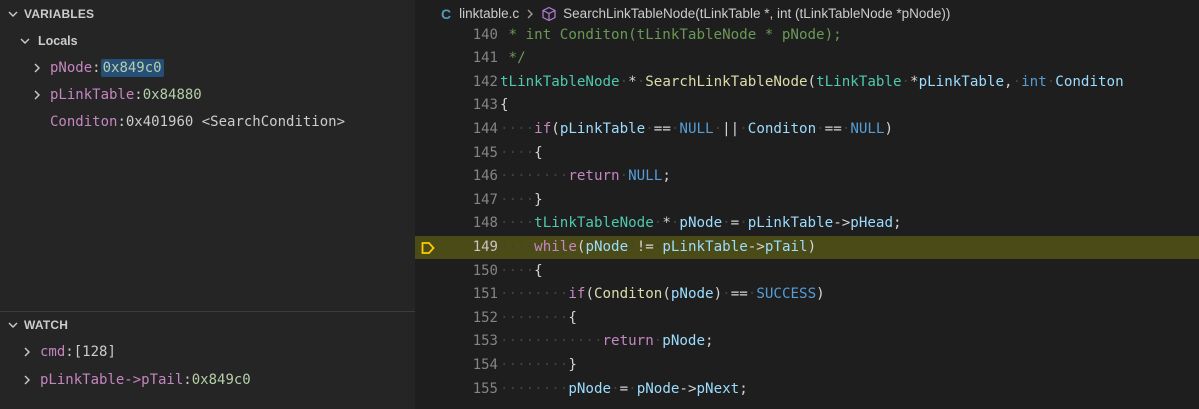 The width and height of the screenshot is (1199, 409). What do you see at coordinates (457, 272) in the screenshot?
I see `line-gutter: 150` at bounding box center [457, 272].